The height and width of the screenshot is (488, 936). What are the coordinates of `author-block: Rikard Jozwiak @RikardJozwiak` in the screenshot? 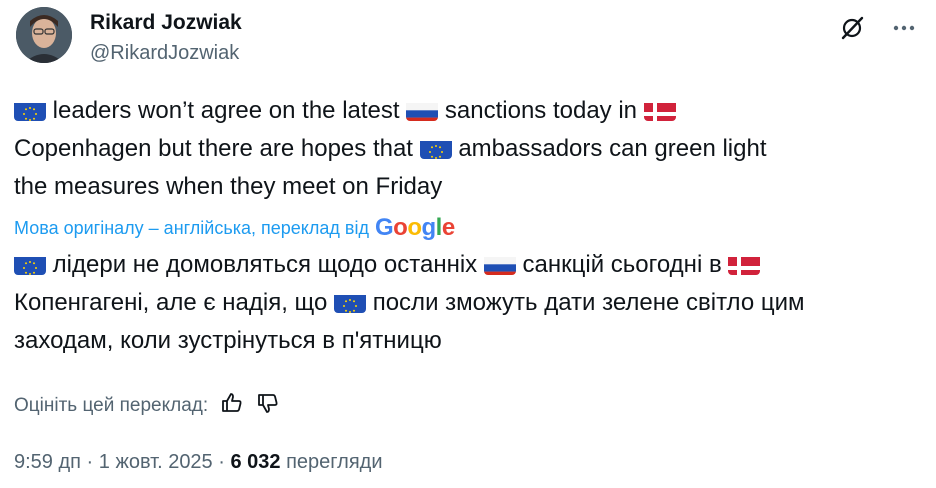 It's located at (166, 38).